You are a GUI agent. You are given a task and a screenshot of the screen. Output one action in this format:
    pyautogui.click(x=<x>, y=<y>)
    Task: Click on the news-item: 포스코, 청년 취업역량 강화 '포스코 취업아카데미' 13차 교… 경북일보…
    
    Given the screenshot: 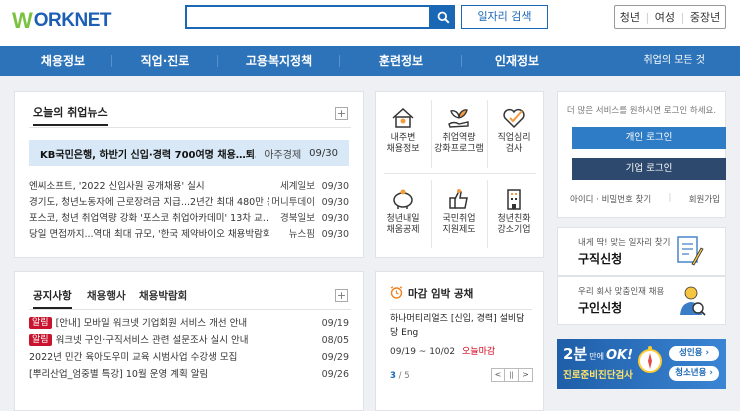 What is the action you would take?
    pyautogui.click(x=189, y=218)
    